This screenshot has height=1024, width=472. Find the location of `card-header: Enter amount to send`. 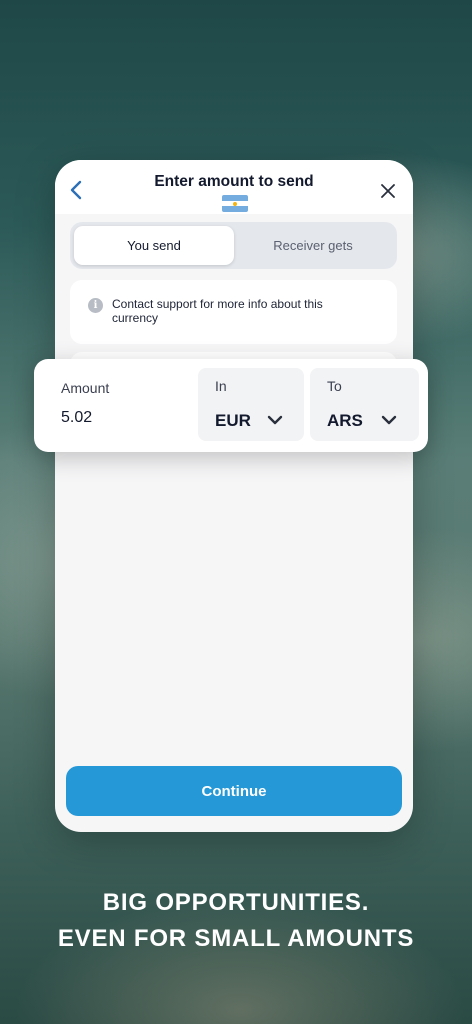

card-header: Enter amount to send is located at coordinates (234, 187).